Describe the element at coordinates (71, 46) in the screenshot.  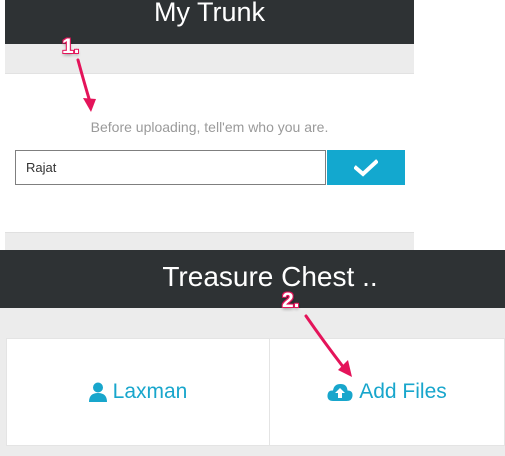
I see `annotation-step-1: 1.` at that location.